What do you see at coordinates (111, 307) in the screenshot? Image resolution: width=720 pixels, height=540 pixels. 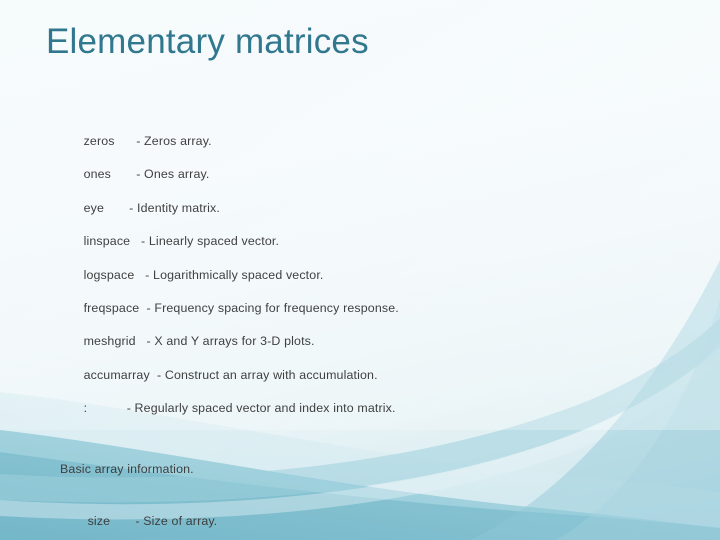 I see `function-name: freqspace` at bounding box center [111, 307].